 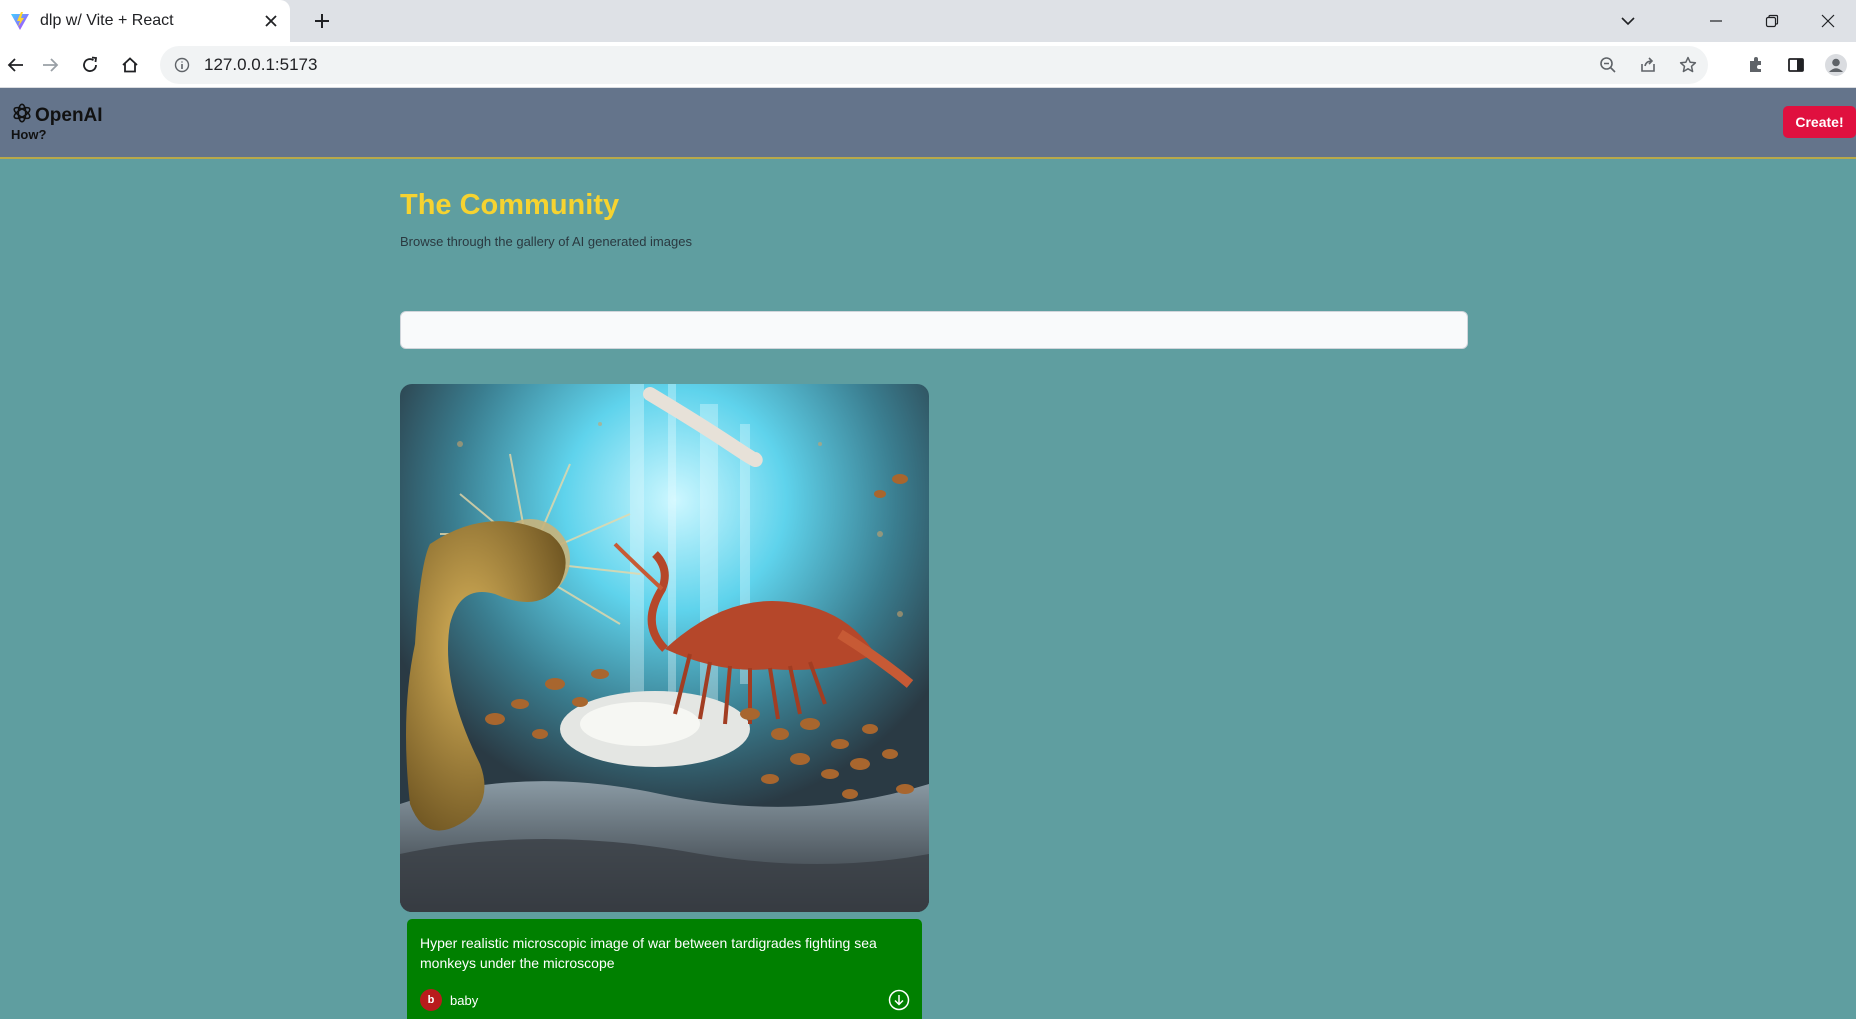 I want to click on minimize-icon, so click(x=1716, y=21).